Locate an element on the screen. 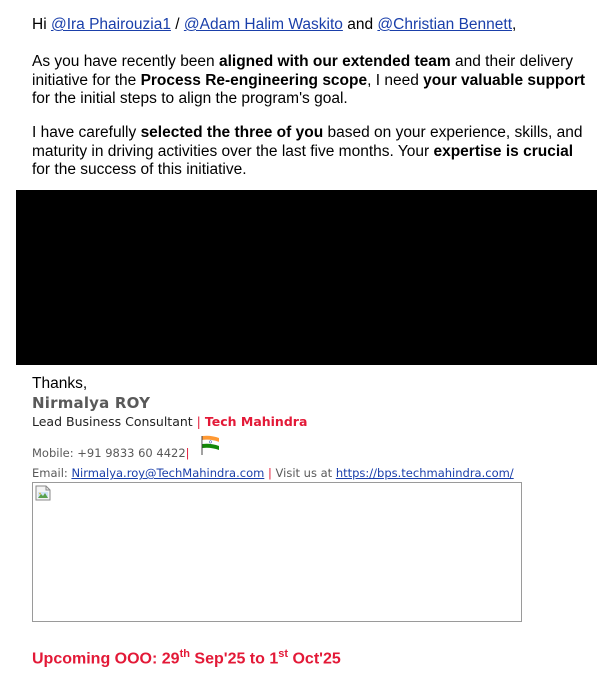 The width and height of the screenshot is (602, 688). india-flag-icon is located at coordinates (210, 445).